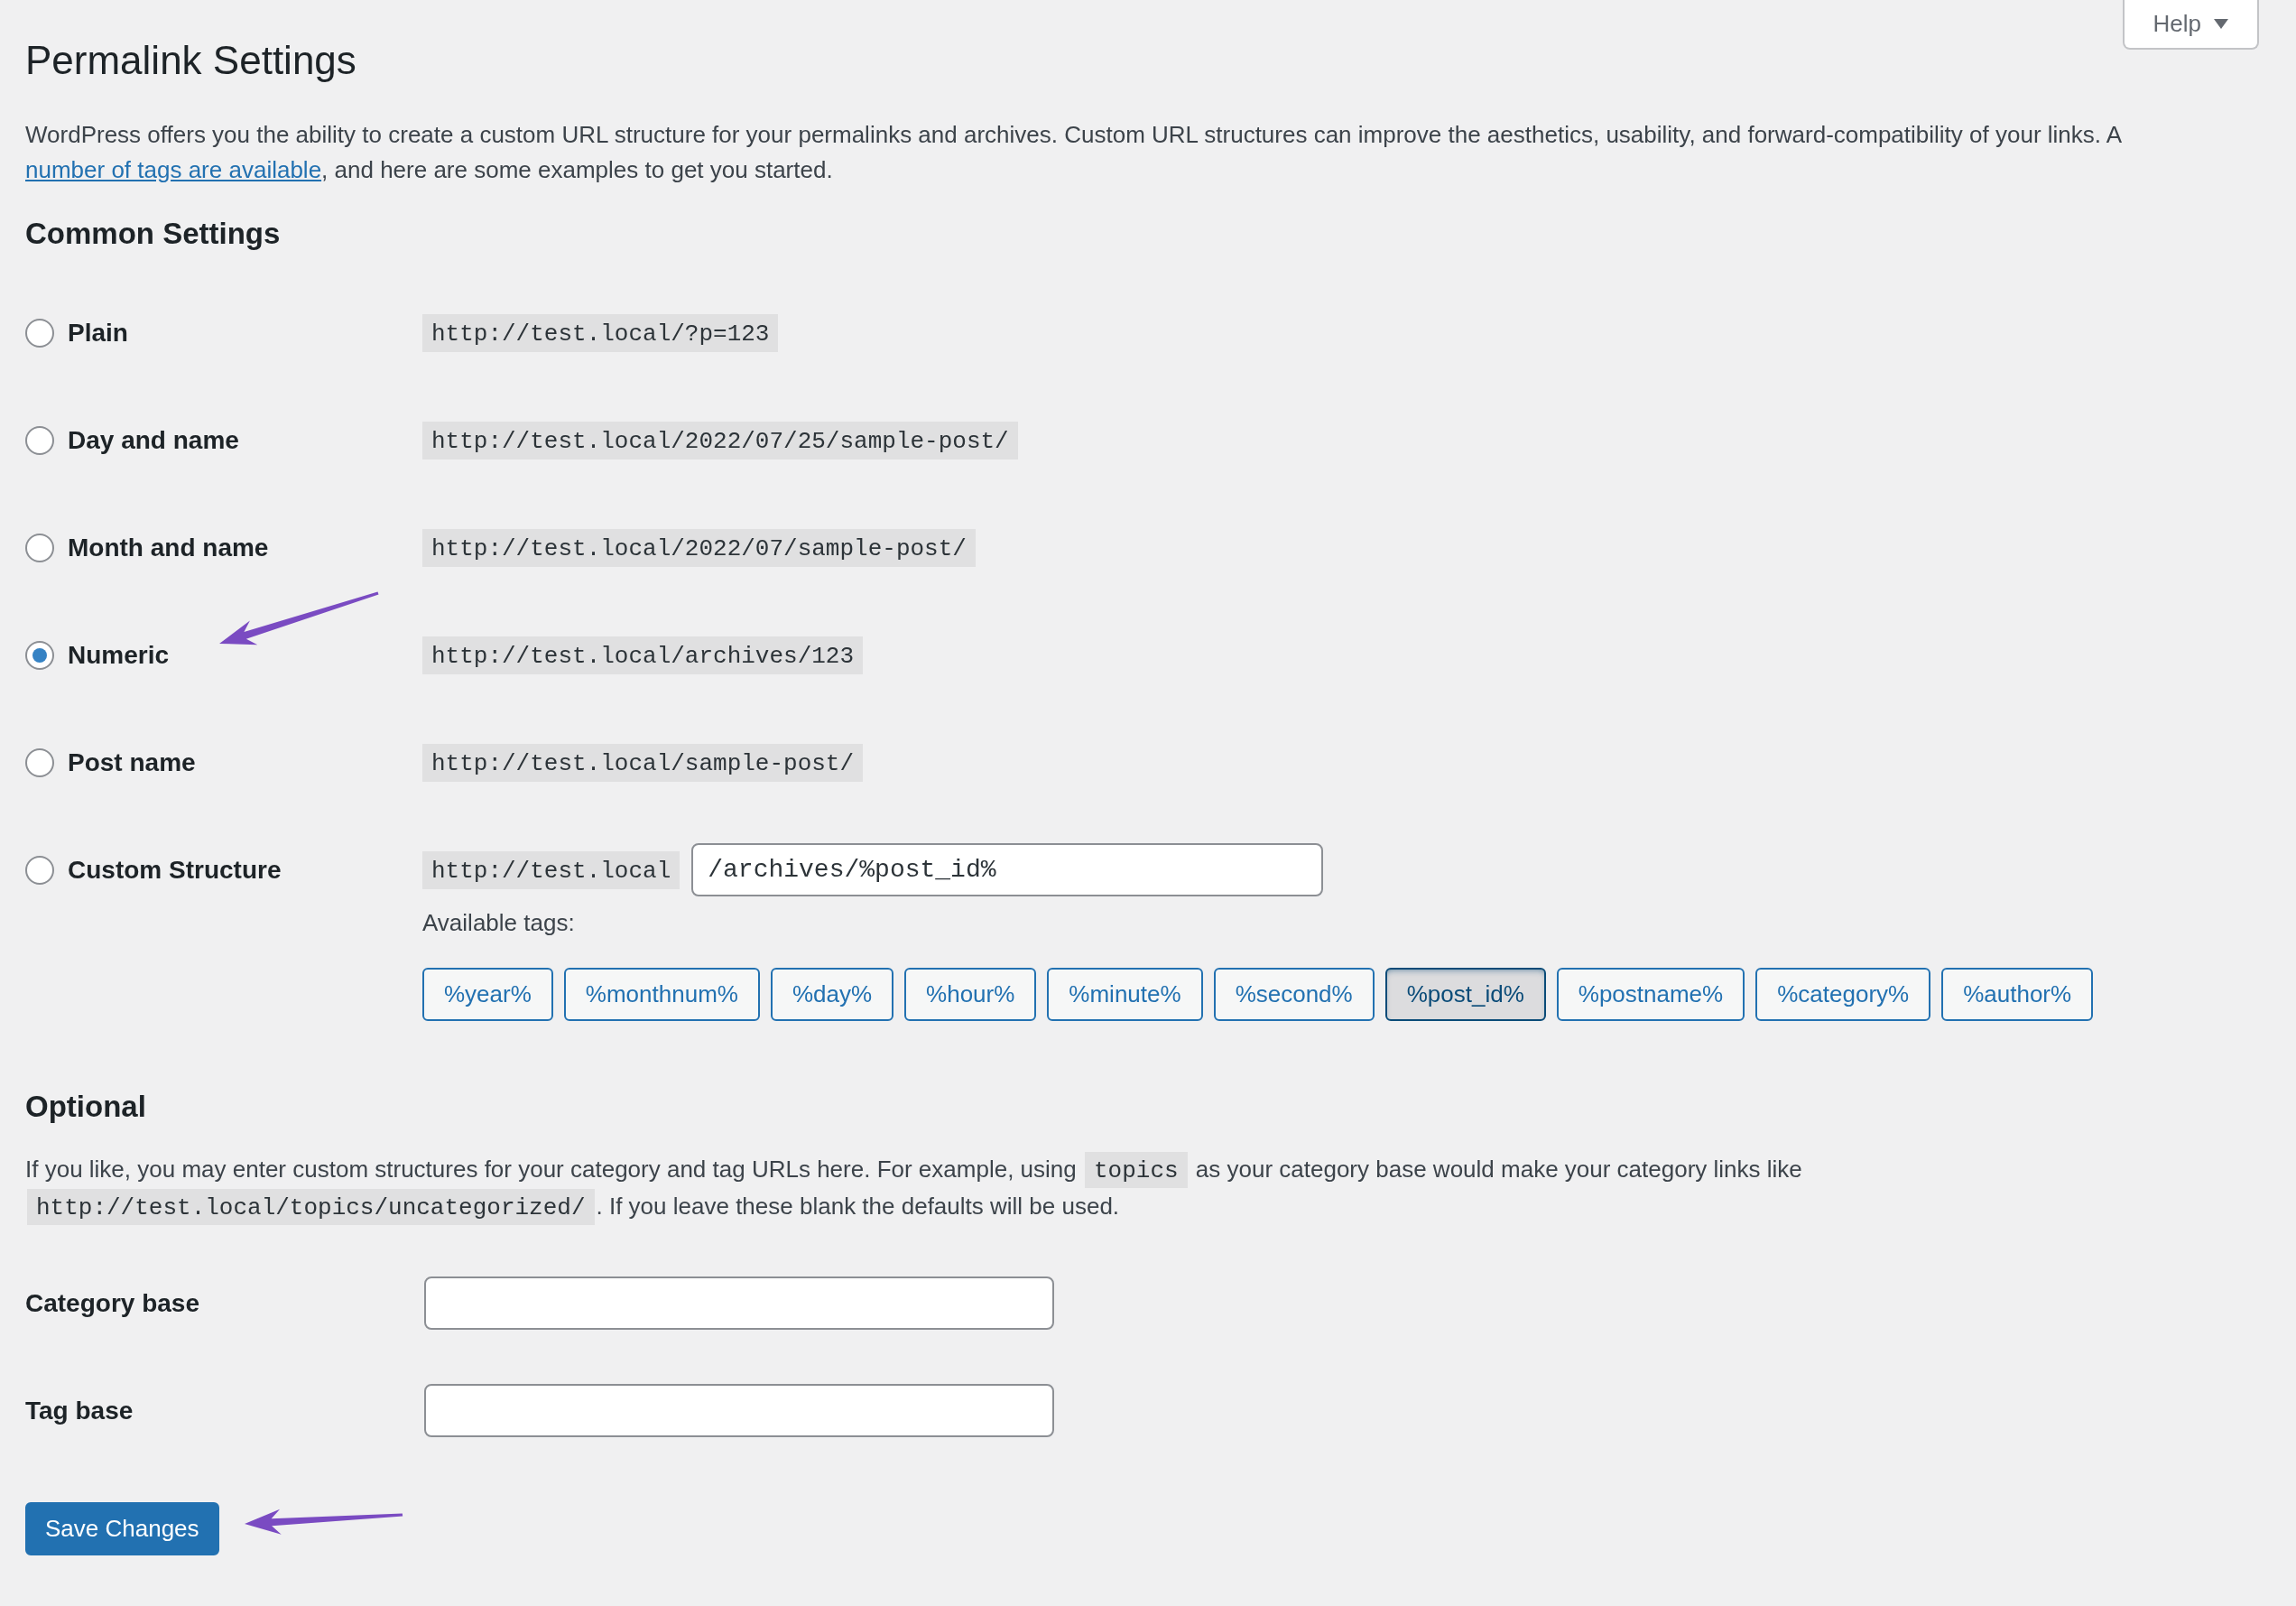 This screenshot has height=1606, width=2296. I want to click on input-field: /archives/%post_id%, so click(1007, 869).